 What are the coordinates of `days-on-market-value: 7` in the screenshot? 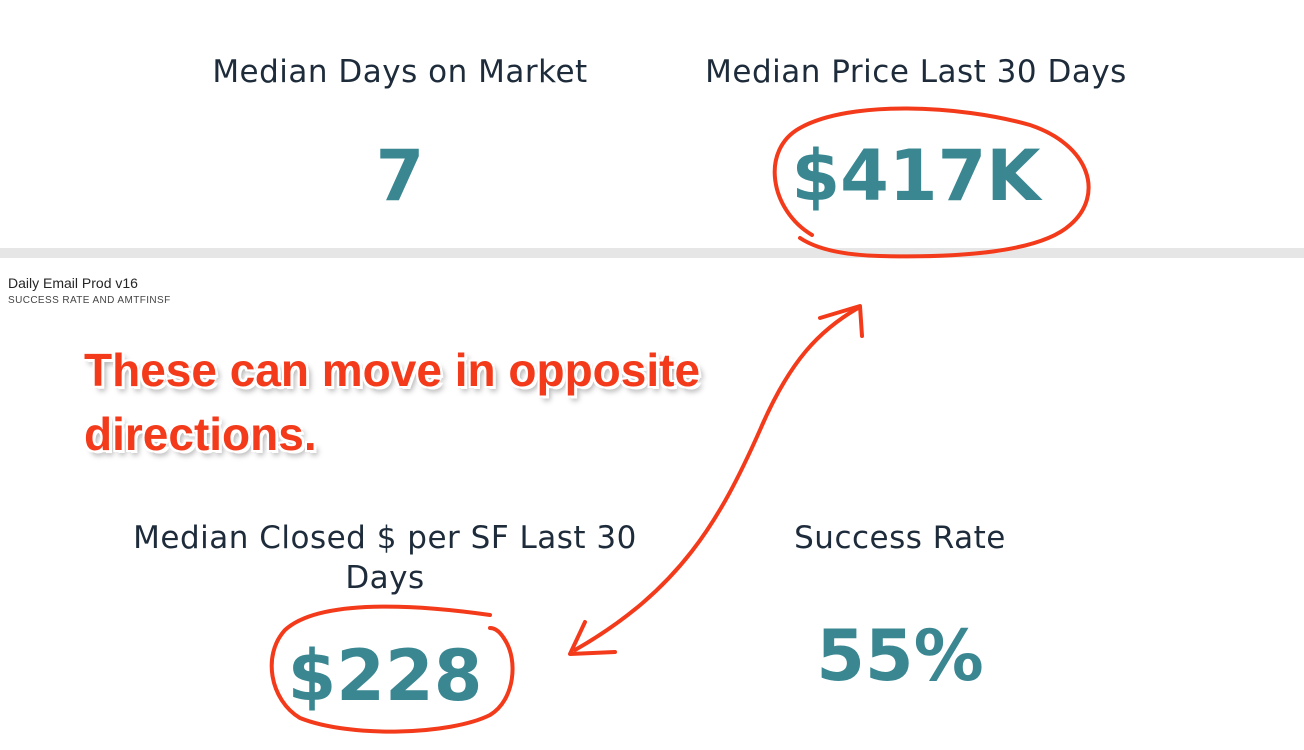 It's located at (400, 176).